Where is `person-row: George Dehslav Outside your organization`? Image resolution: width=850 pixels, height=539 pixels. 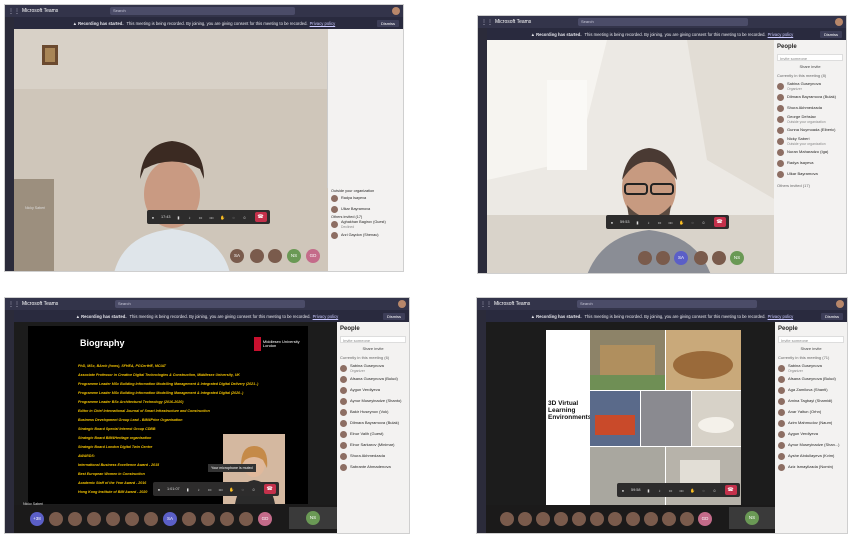
person-row: George Dehslav Outside your organization is located at coordinates (810, 119).